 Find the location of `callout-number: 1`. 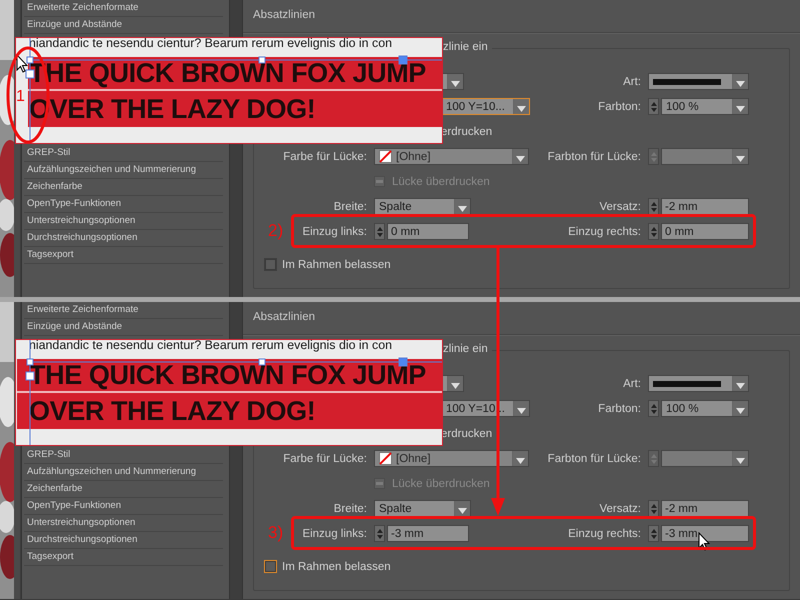

callout-number: 1 is located at coordinates (20, 97).